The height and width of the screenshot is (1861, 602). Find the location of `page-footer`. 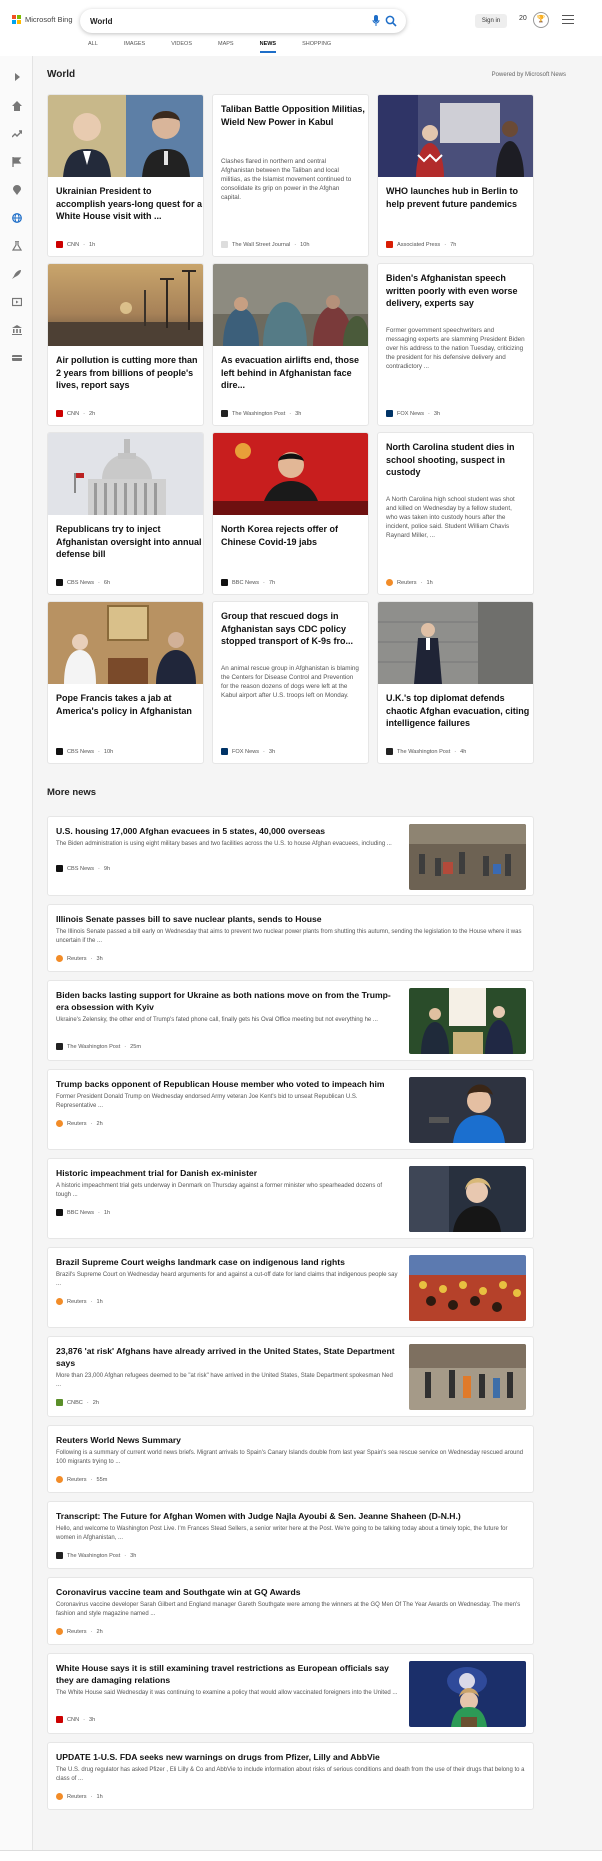

page-footer is located at coordinates (301, 1855).